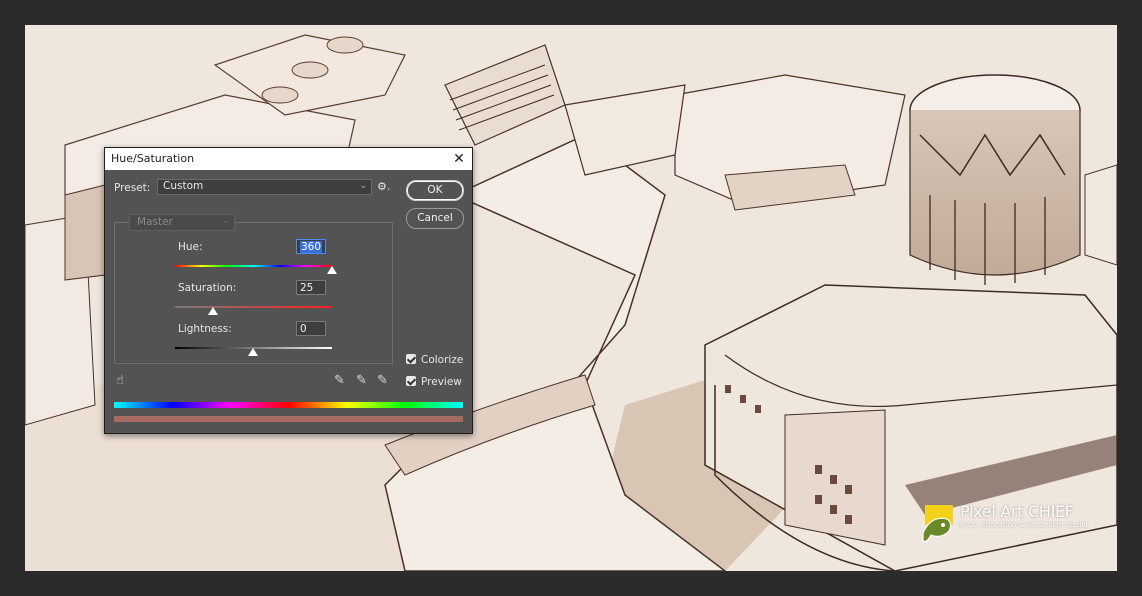  Describe the element at coordinates (183, 186) in the screenshot. I see `preset-value: Custom` at that location.